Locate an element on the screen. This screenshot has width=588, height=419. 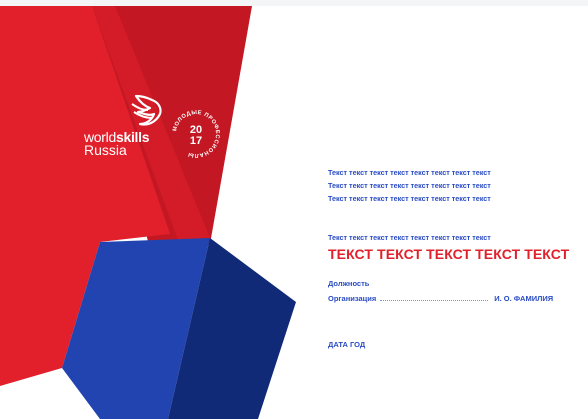
worldskills-region: Russia is located at coordinates (105, 150).